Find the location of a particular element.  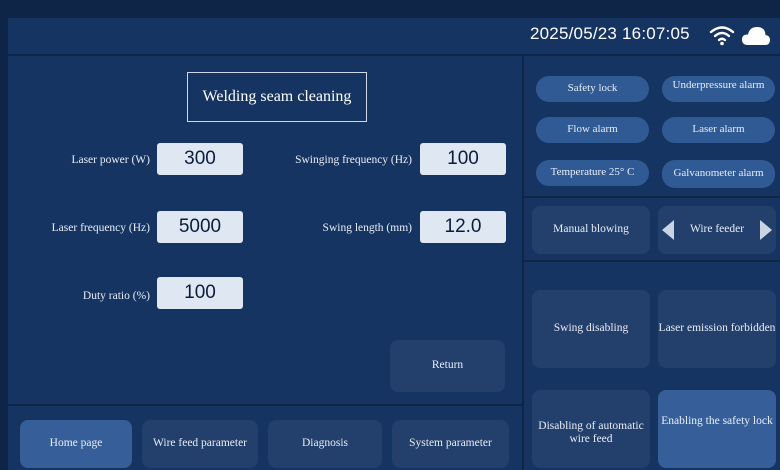

safety-lock-indicator: Safety lock is located at coordinates (592, 89).